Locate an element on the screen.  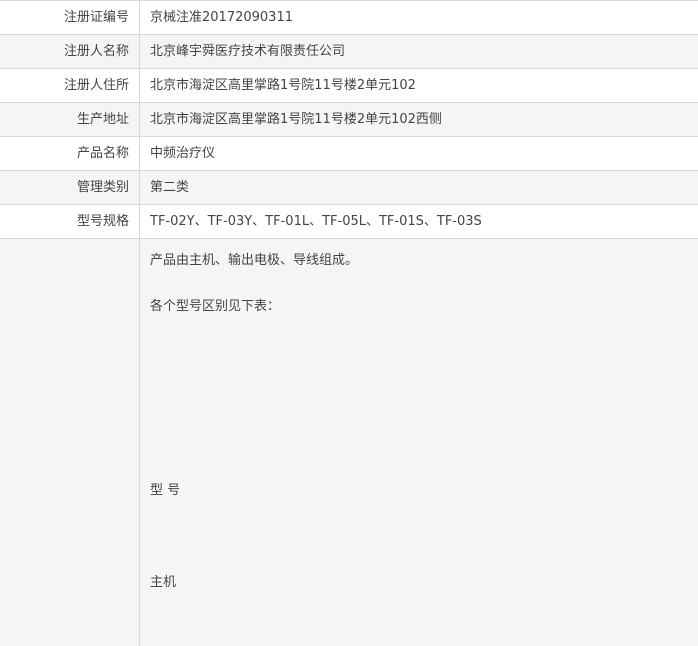
structure-line-composition: 产品由主机、输出电极、导线组成。 is located at coordinates (254, 260).